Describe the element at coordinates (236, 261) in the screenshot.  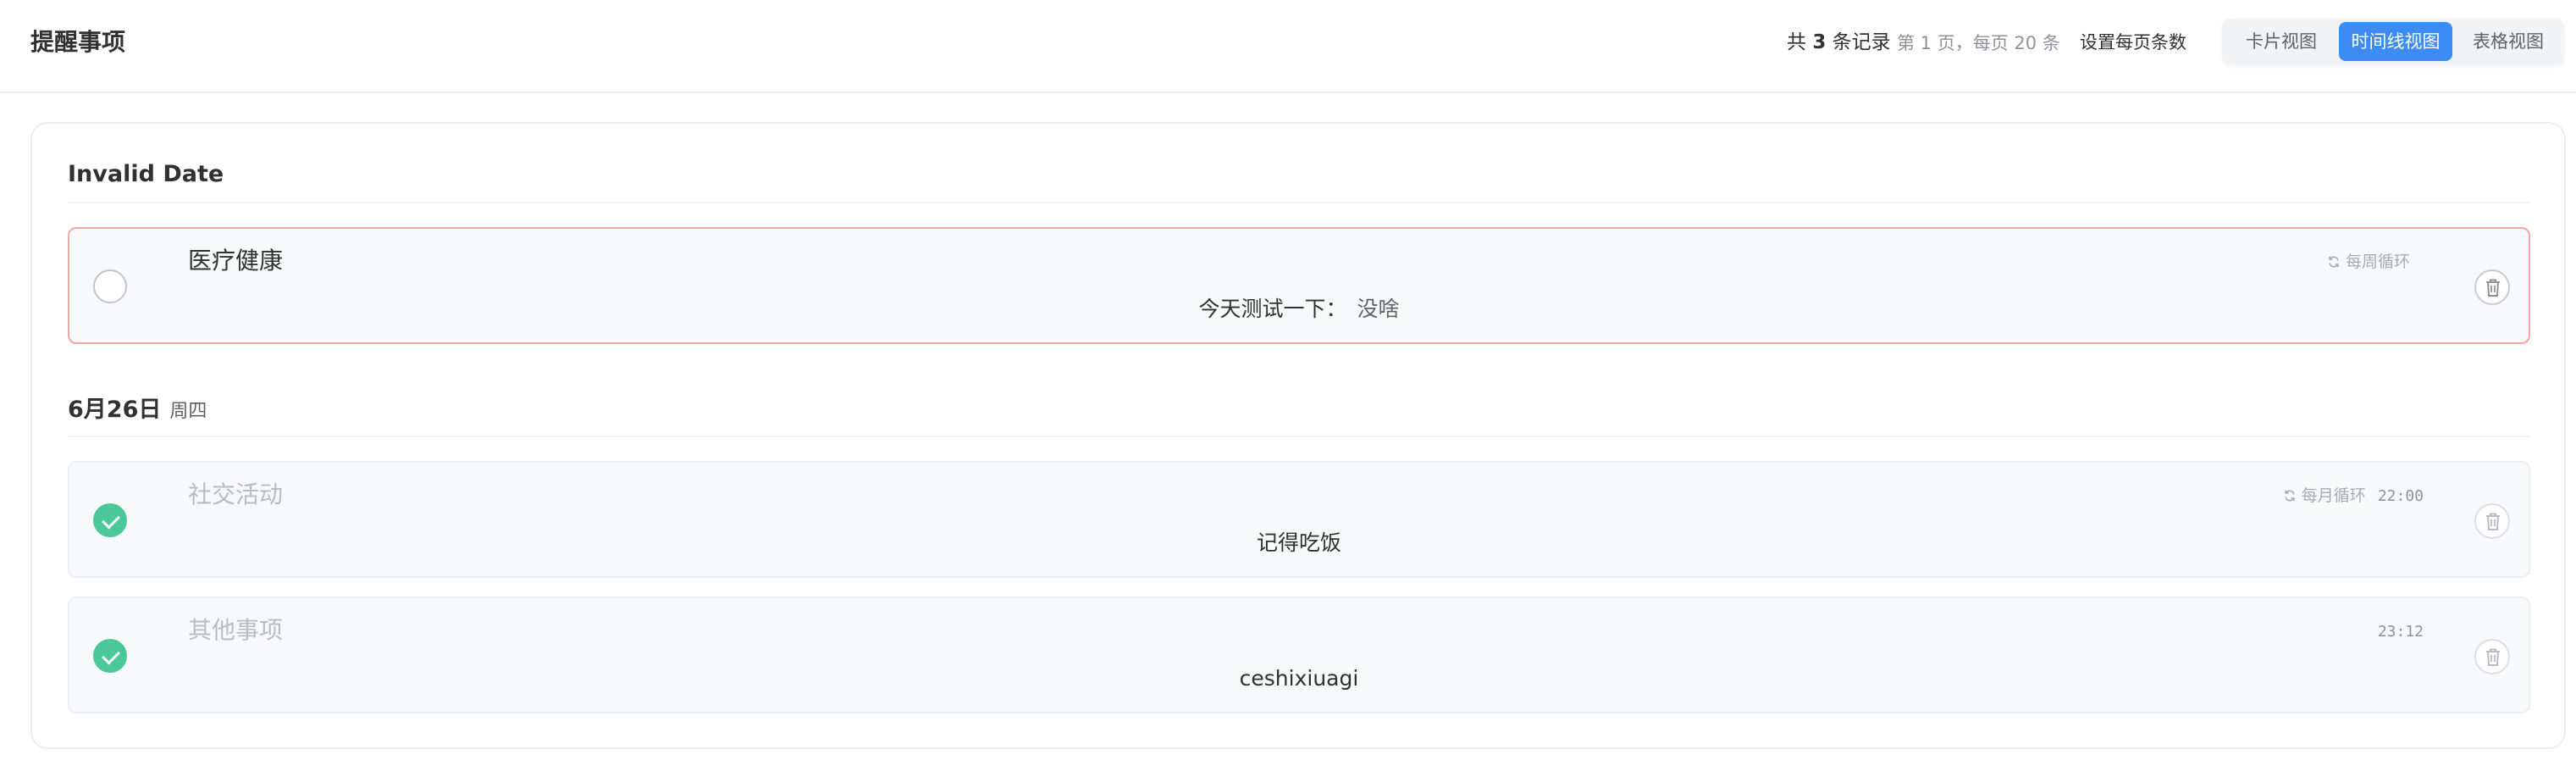
I see `reminder-title: 医疗健康` at that location.